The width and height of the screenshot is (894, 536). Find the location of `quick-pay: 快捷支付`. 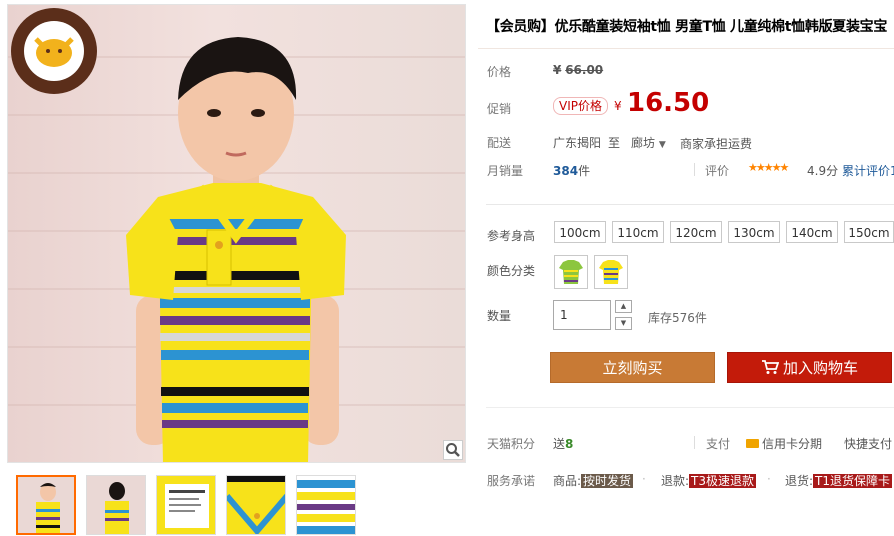

quick-pay: 快捷支付 is located at coordinates (868, 443).